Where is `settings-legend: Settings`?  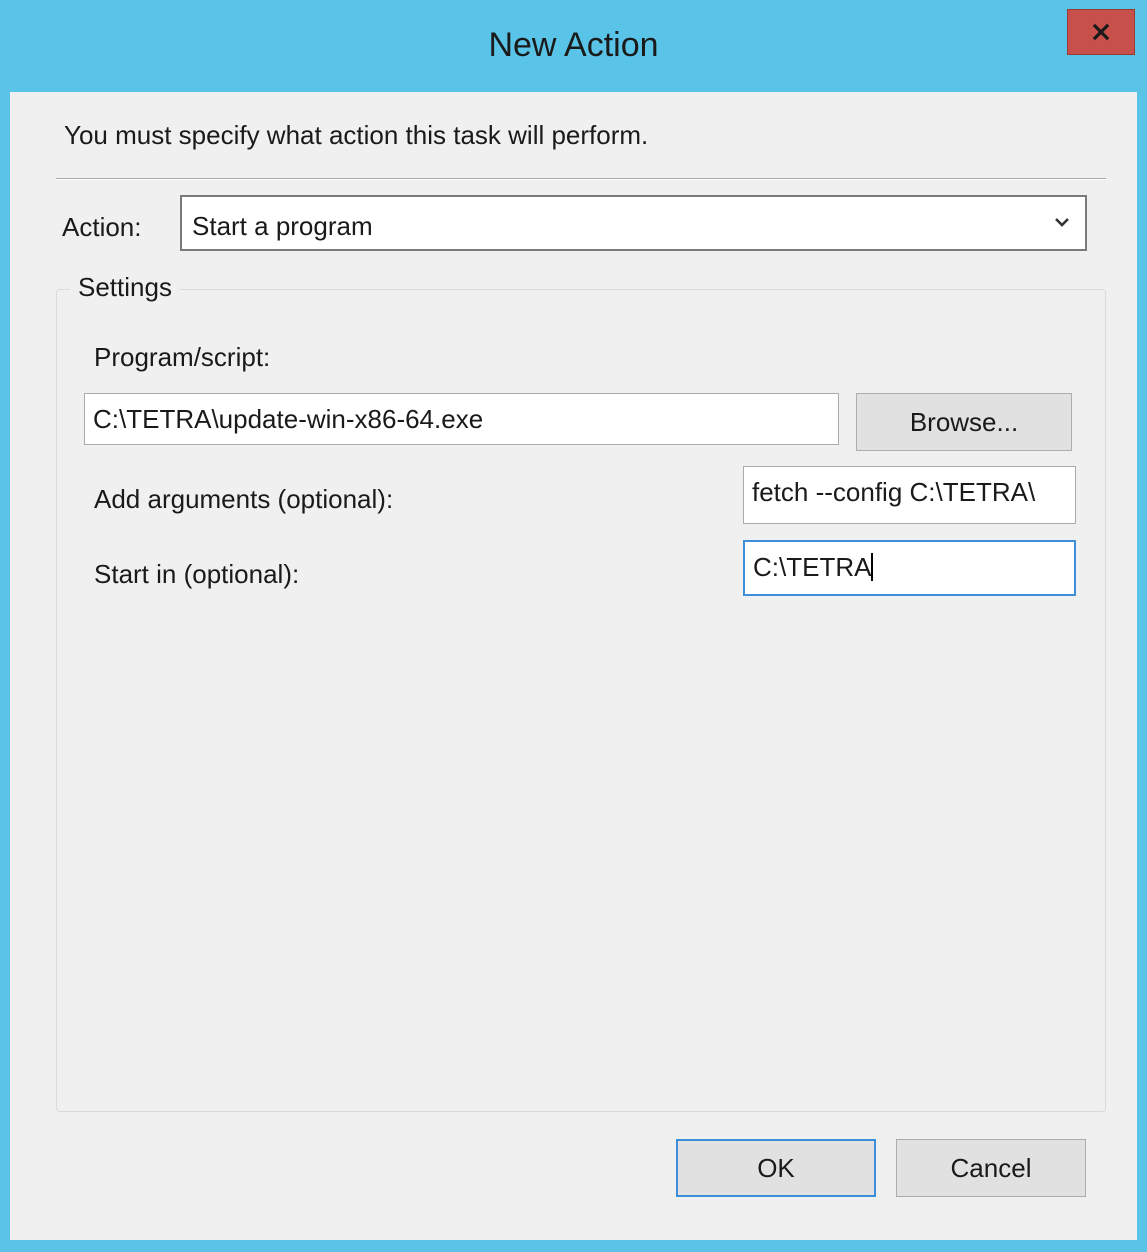 settings-legend: Settings is located at coordinates (125, 287).